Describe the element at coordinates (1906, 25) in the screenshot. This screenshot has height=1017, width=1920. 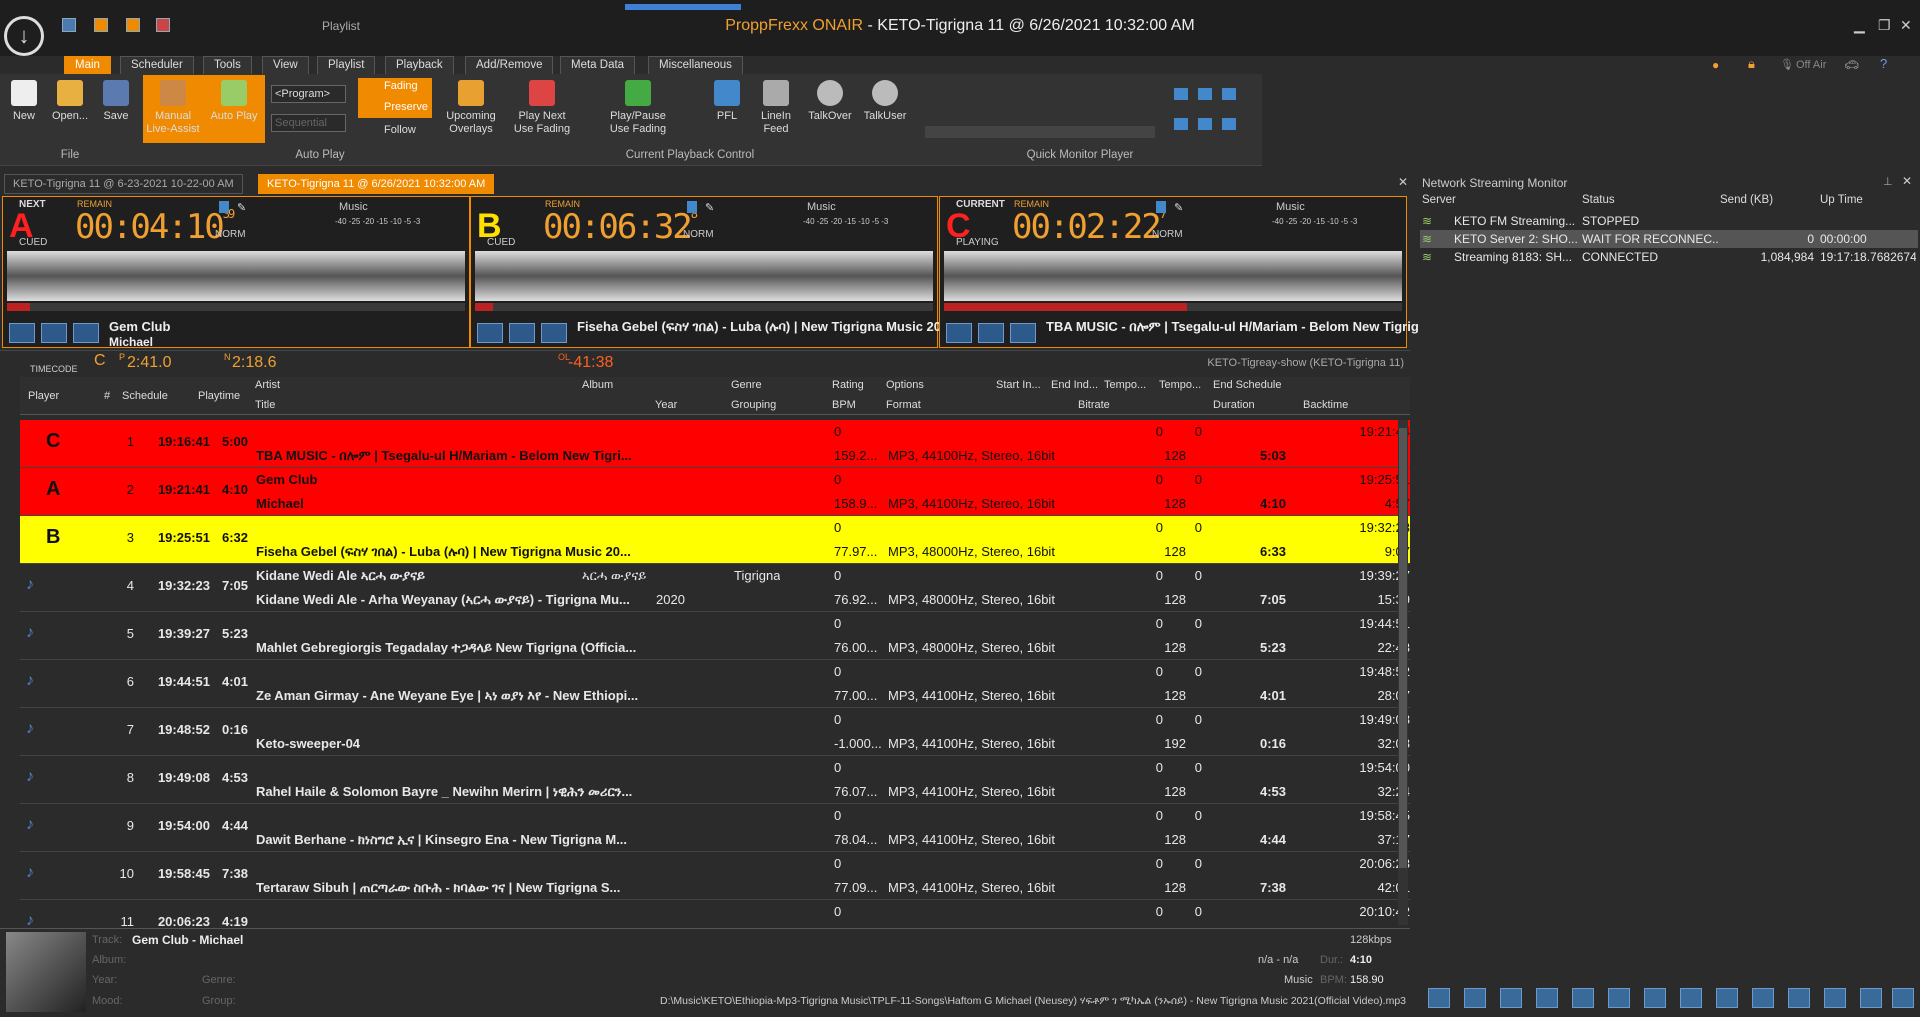
I see `close-icon: ✕` at that location.